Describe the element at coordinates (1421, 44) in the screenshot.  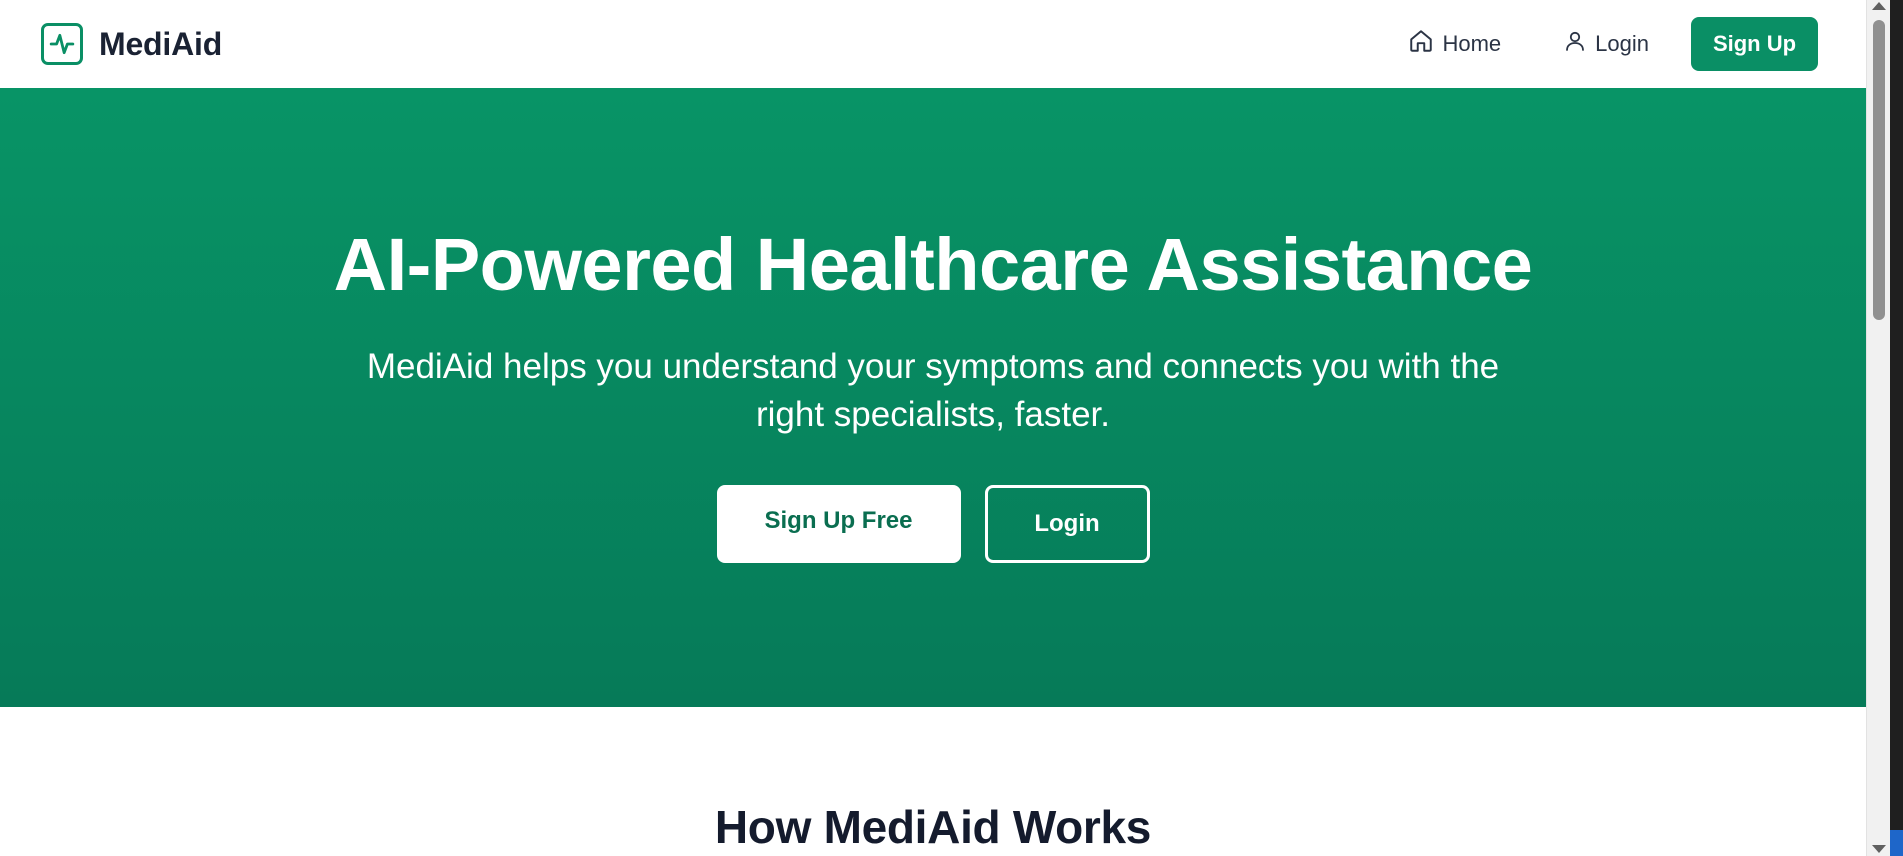
I see `home-icon` at that location.